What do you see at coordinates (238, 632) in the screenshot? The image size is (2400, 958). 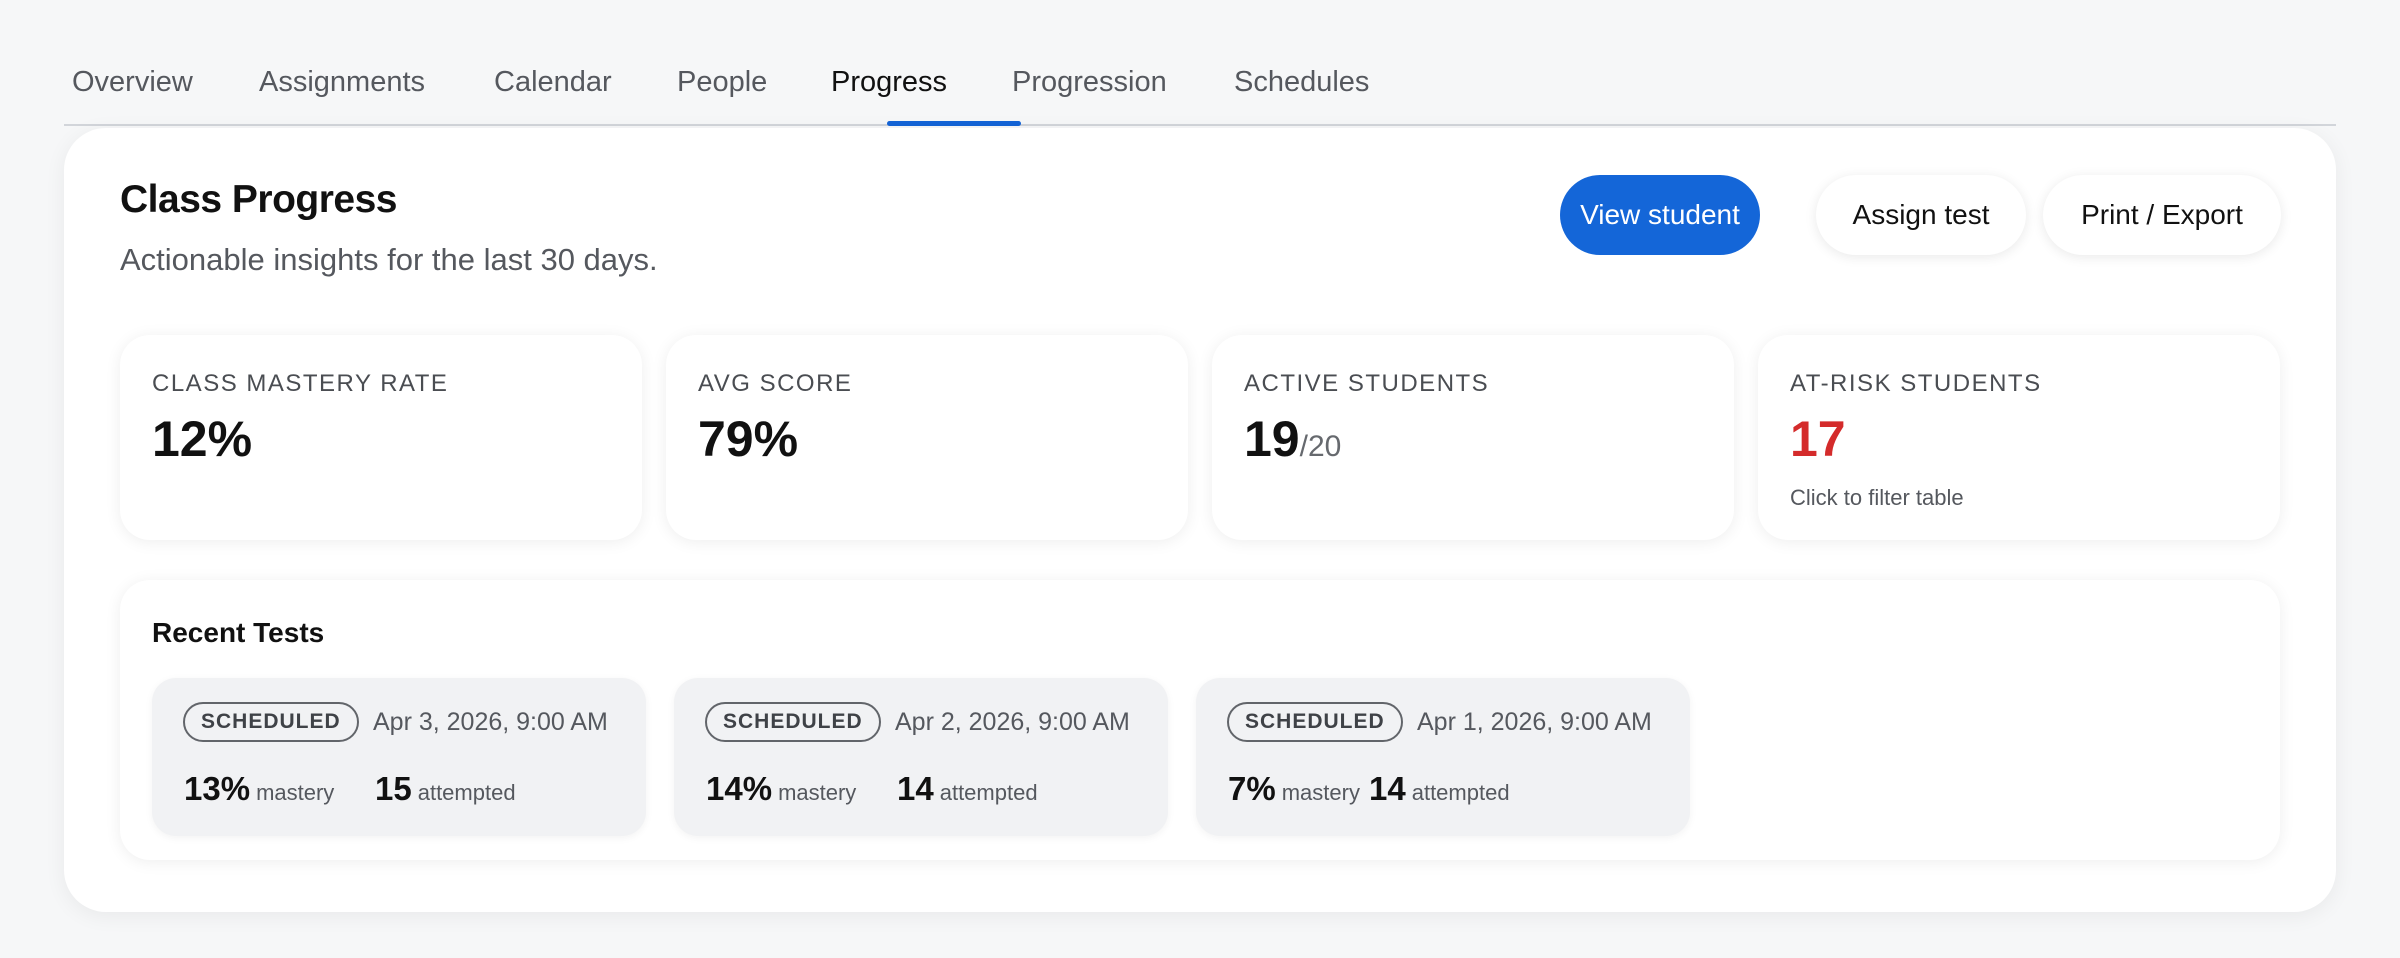 I see `section-title: Recent Tests` at bounding box center [238, 632].